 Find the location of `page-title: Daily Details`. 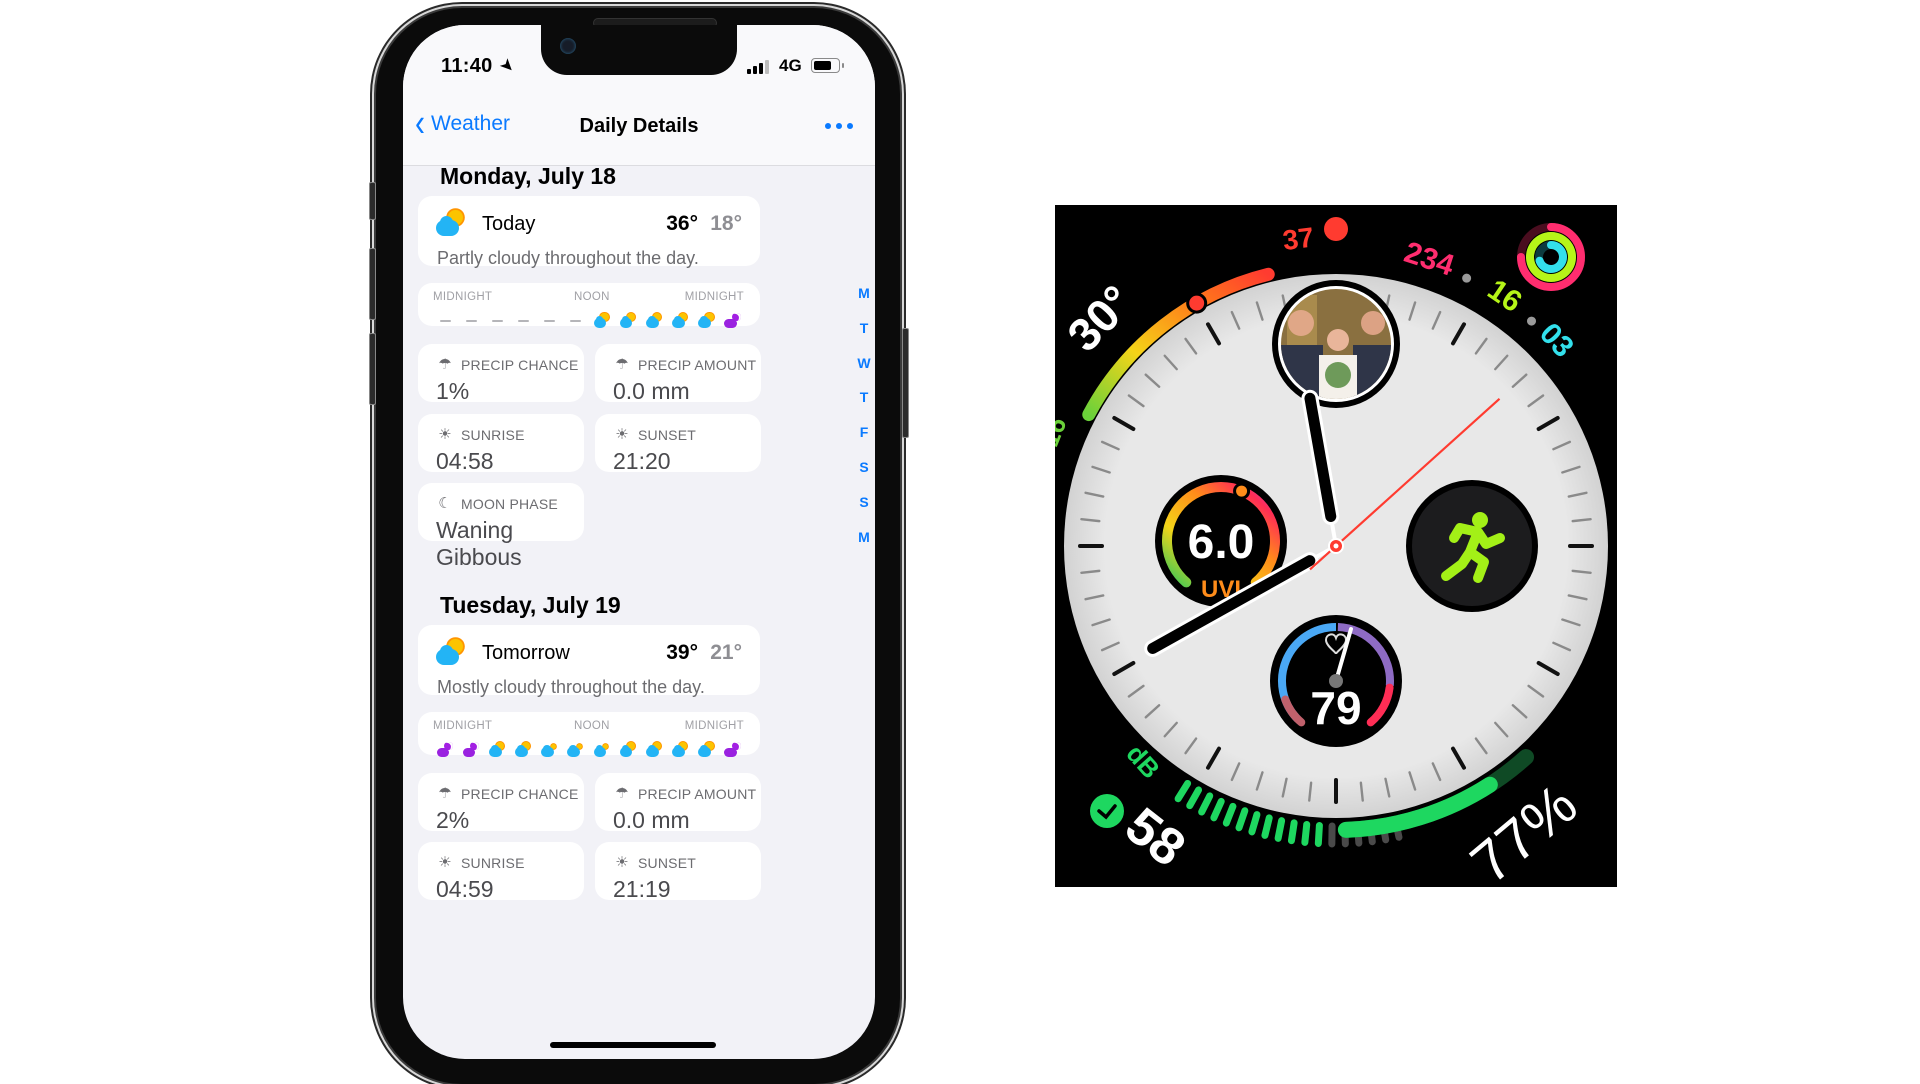

page-title: Daily Details is located at coordinates (639, 126).